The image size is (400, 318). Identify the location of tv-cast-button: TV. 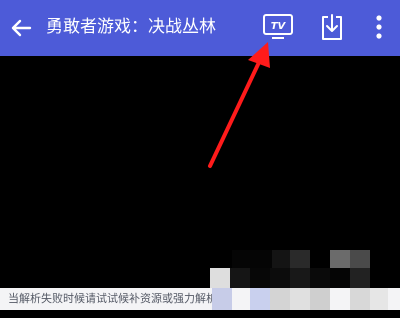
(278, 27).